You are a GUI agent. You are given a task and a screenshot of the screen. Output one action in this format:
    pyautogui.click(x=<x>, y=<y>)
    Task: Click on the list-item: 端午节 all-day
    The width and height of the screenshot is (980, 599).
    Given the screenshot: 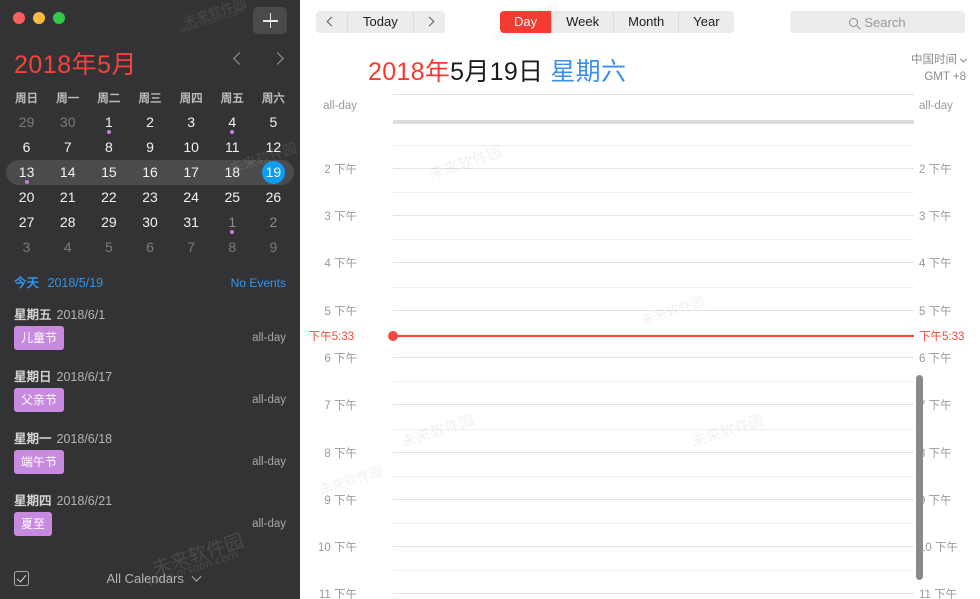 What is the action you would take?
    pyautogui.click(x=150, y=462)
    